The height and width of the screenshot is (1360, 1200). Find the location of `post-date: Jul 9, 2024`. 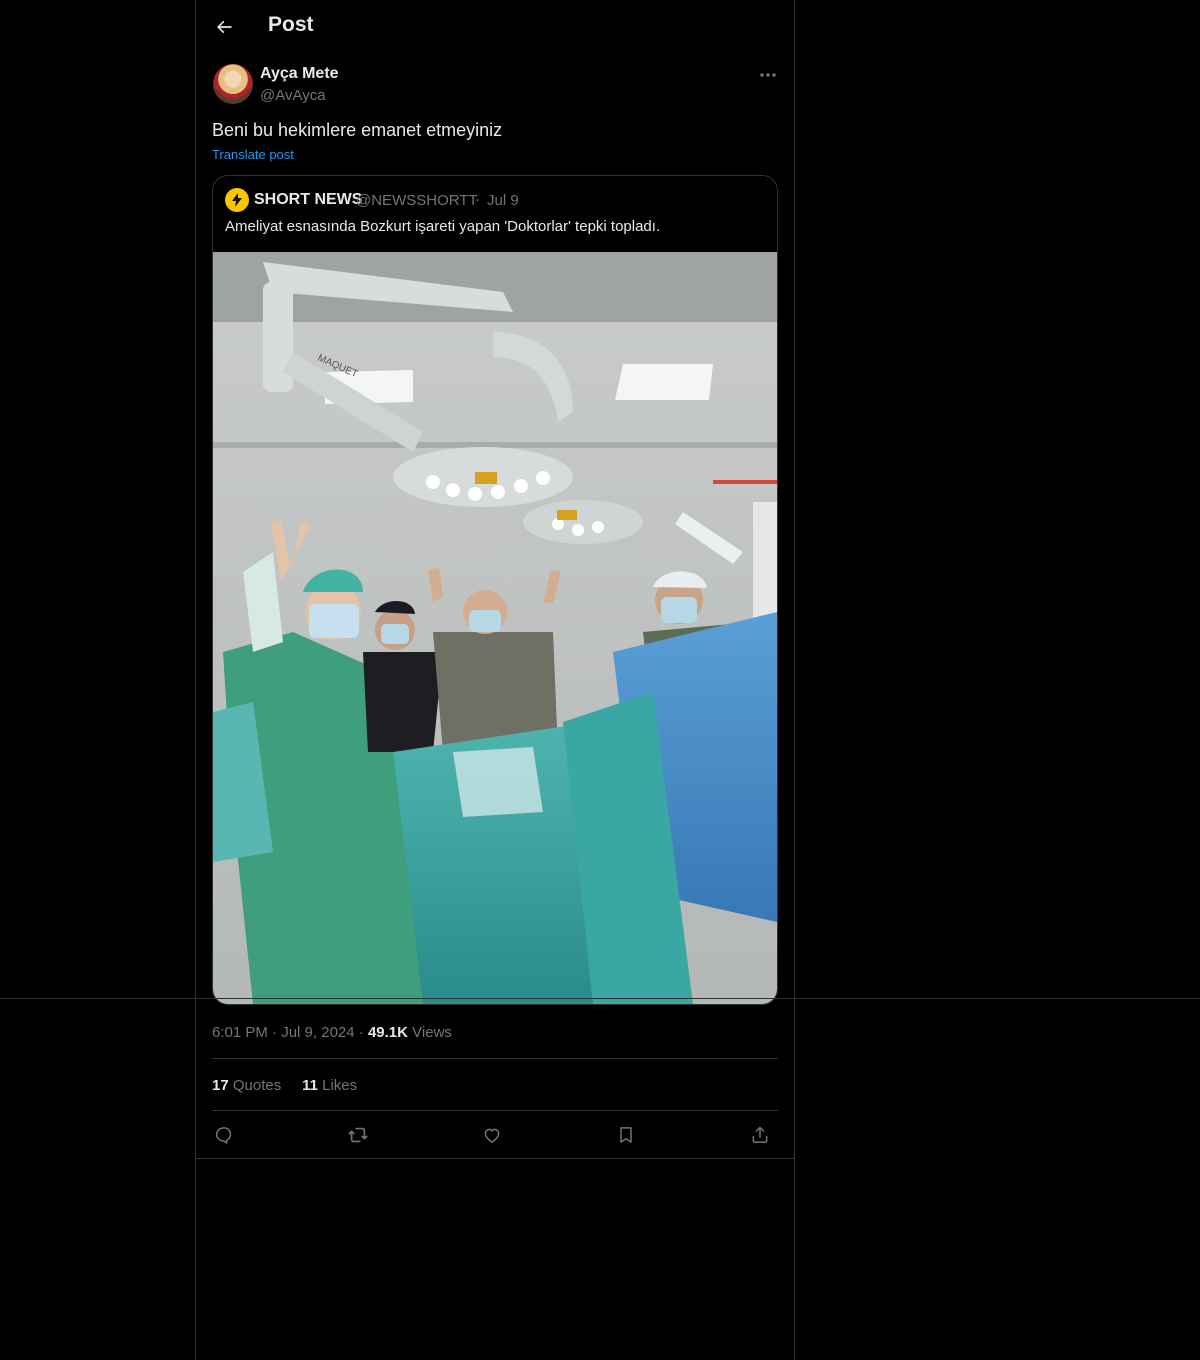

post-date: Jul 9, 2024 is located at coordinates (317, 1032).